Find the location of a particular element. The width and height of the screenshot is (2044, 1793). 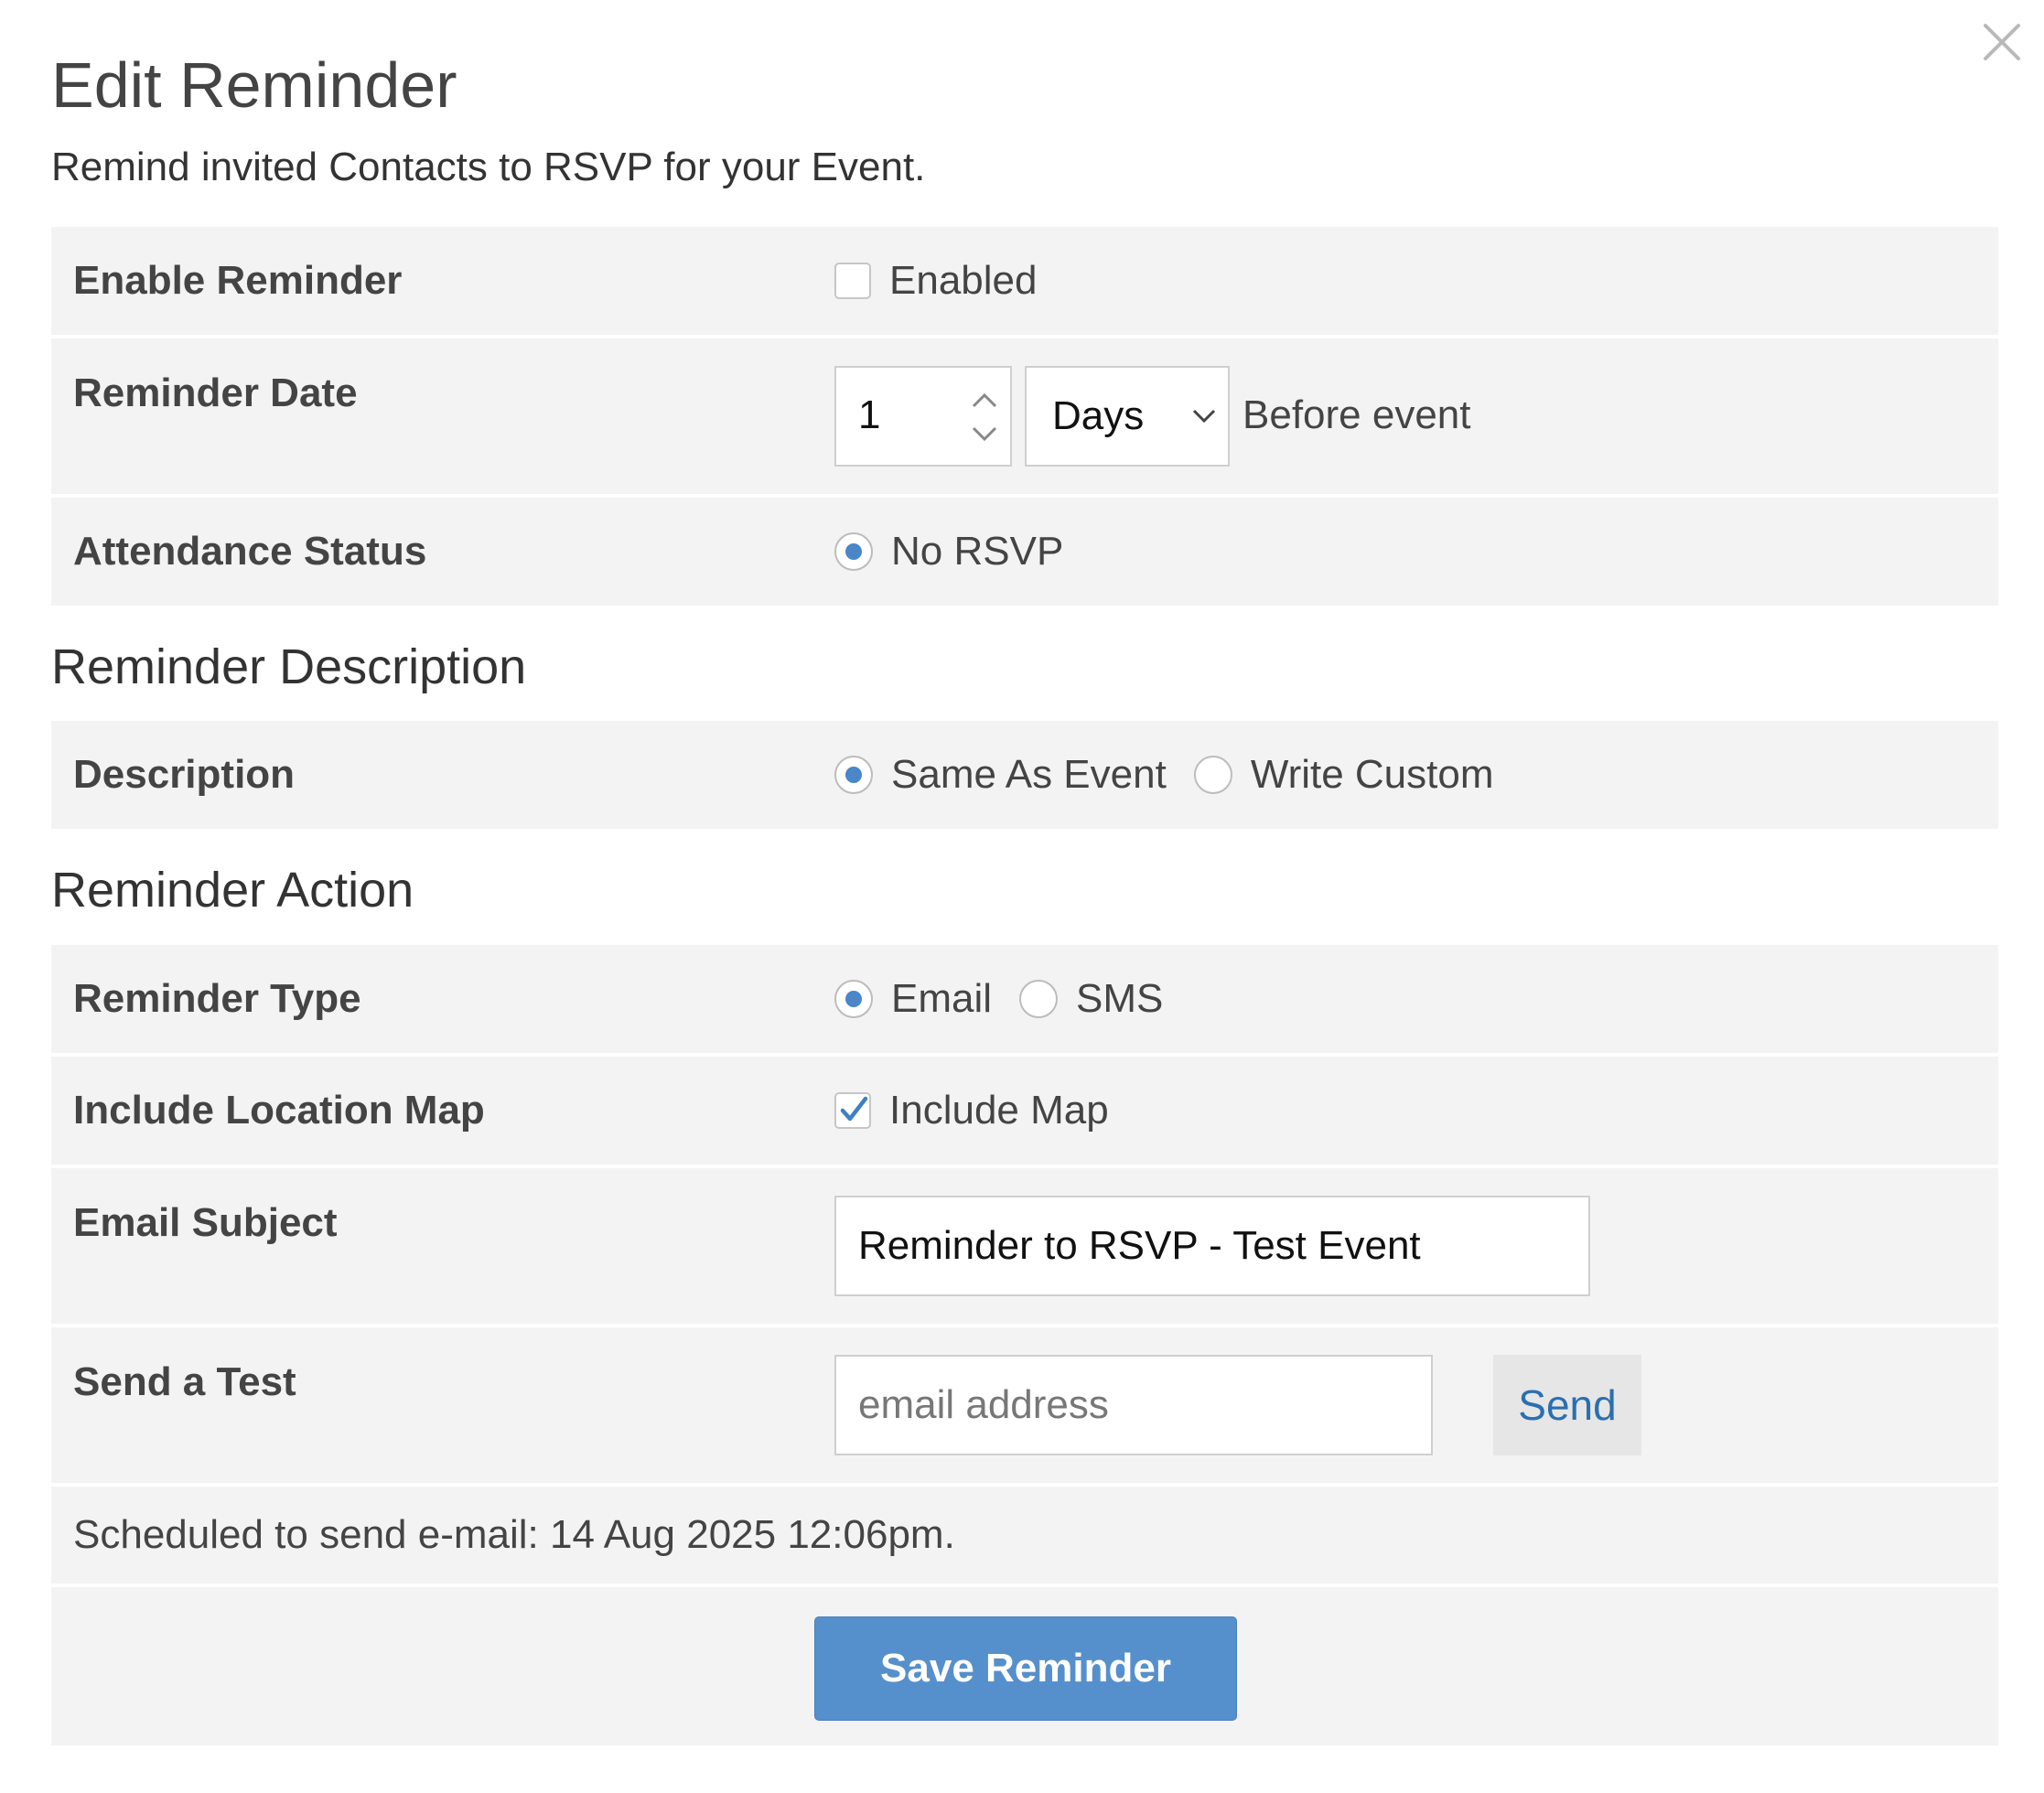

enable-reminder-row: Enable Reminder Enabled is located at coordinates (1024, 281).